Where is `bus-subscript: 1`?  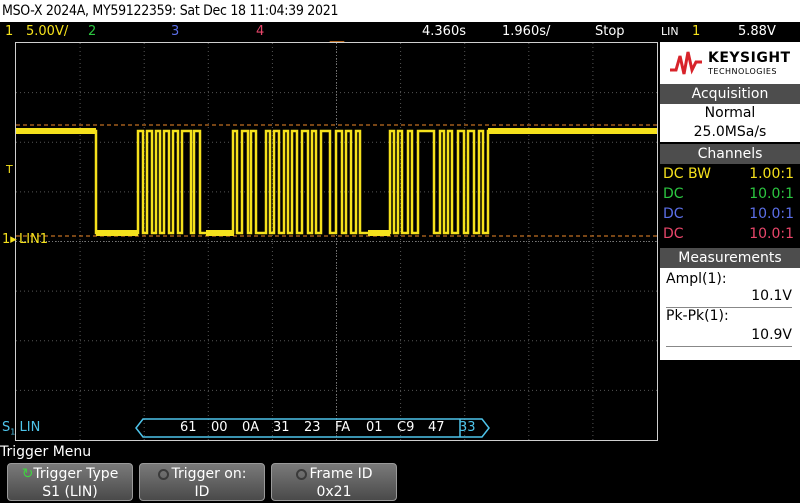
bus-subscript: 1 is located at coordinates (13, 432).